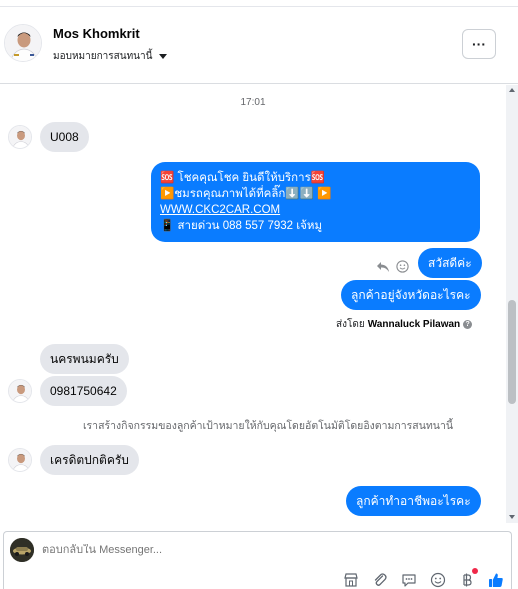 The image size is (518, 589). Describe the element at coordinates (89, 460) in the screenshot. I see `message-incoming: เครดิตปกติครับ` at that location.